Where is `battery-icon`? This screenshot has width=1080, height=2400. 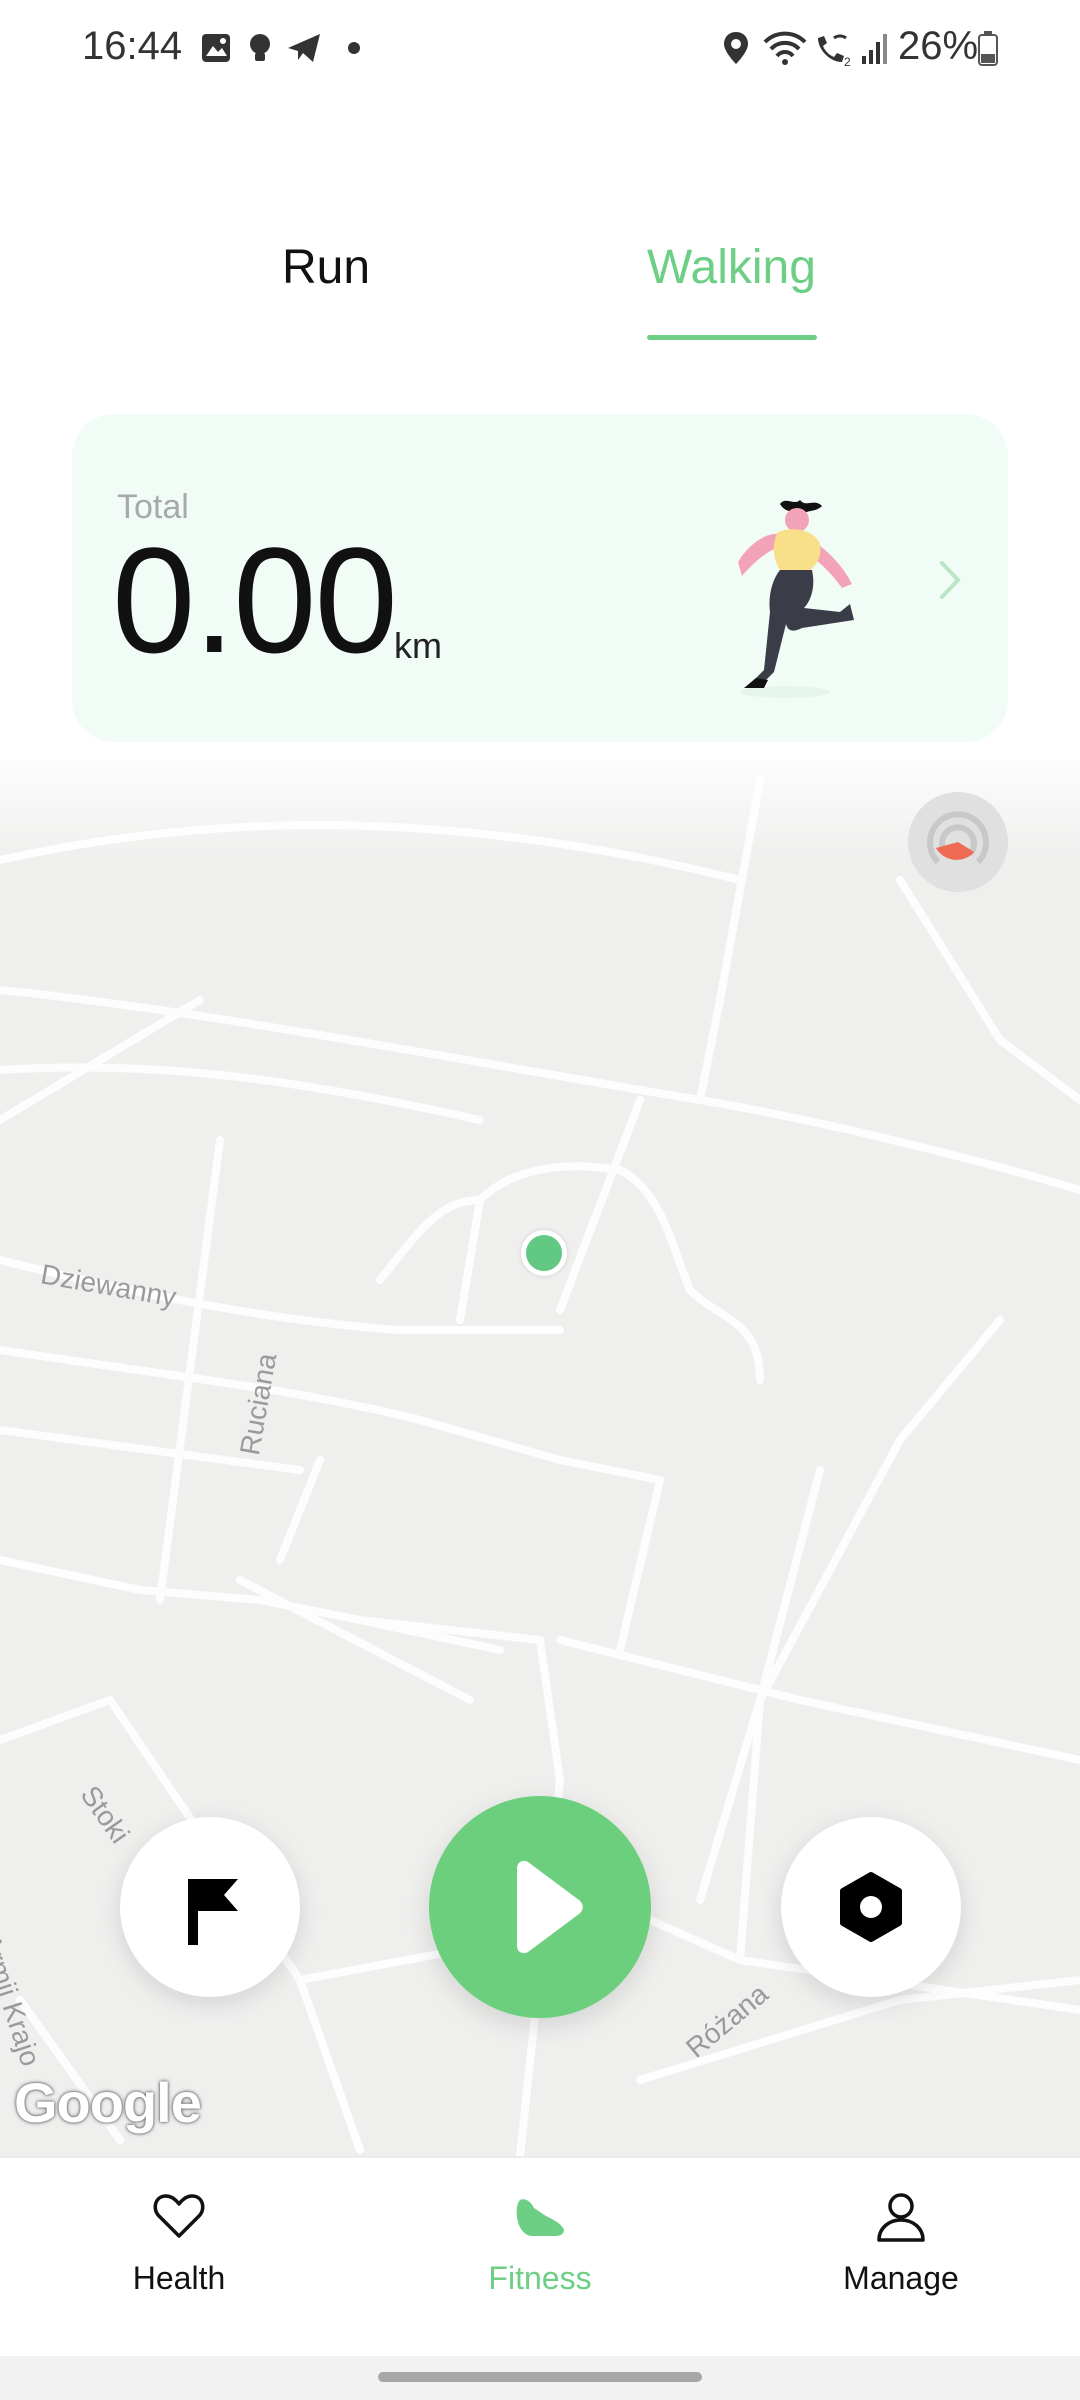
battery-icon is located at coordinates (988, 48).